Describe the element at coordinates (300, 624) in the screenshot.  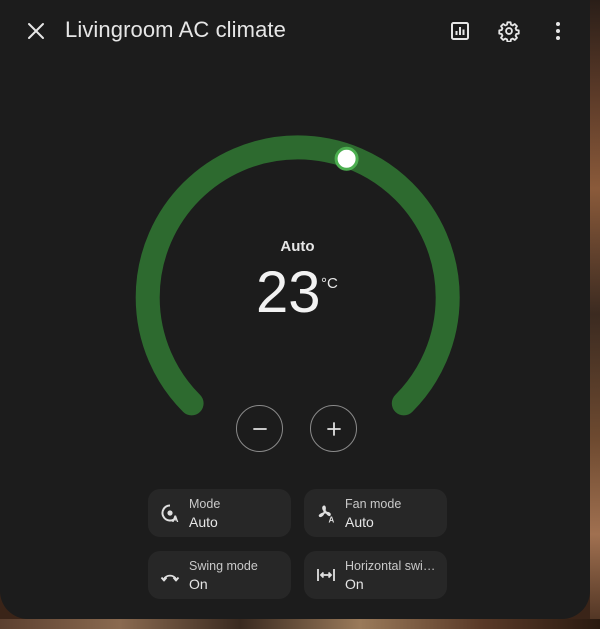
I see `background-photo-bottom` at that location.